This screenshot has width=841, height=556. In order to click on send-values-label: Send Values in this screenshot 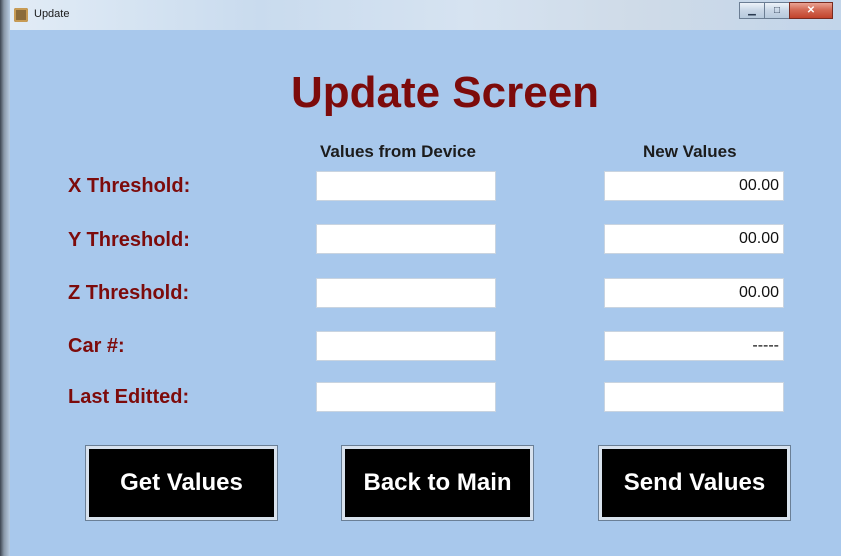, I will do `click(694, 482)`.